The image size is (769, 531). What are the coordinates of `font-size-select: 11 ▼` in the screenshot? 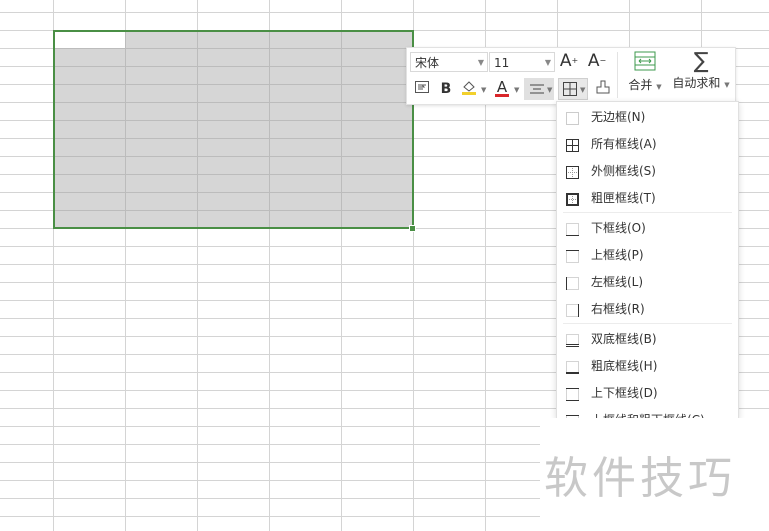 It's located at (522, 62).